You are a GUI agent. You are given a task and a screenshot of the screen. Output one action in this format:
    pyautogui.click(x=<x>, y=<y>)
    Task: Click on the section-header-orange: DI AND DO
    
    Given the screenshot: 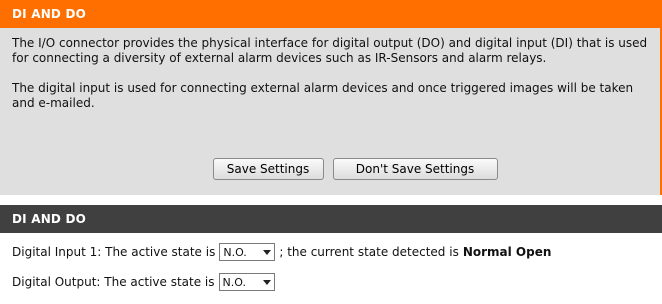 What is the action you would take?
    pyautogui.click(x=330, y=14)
    